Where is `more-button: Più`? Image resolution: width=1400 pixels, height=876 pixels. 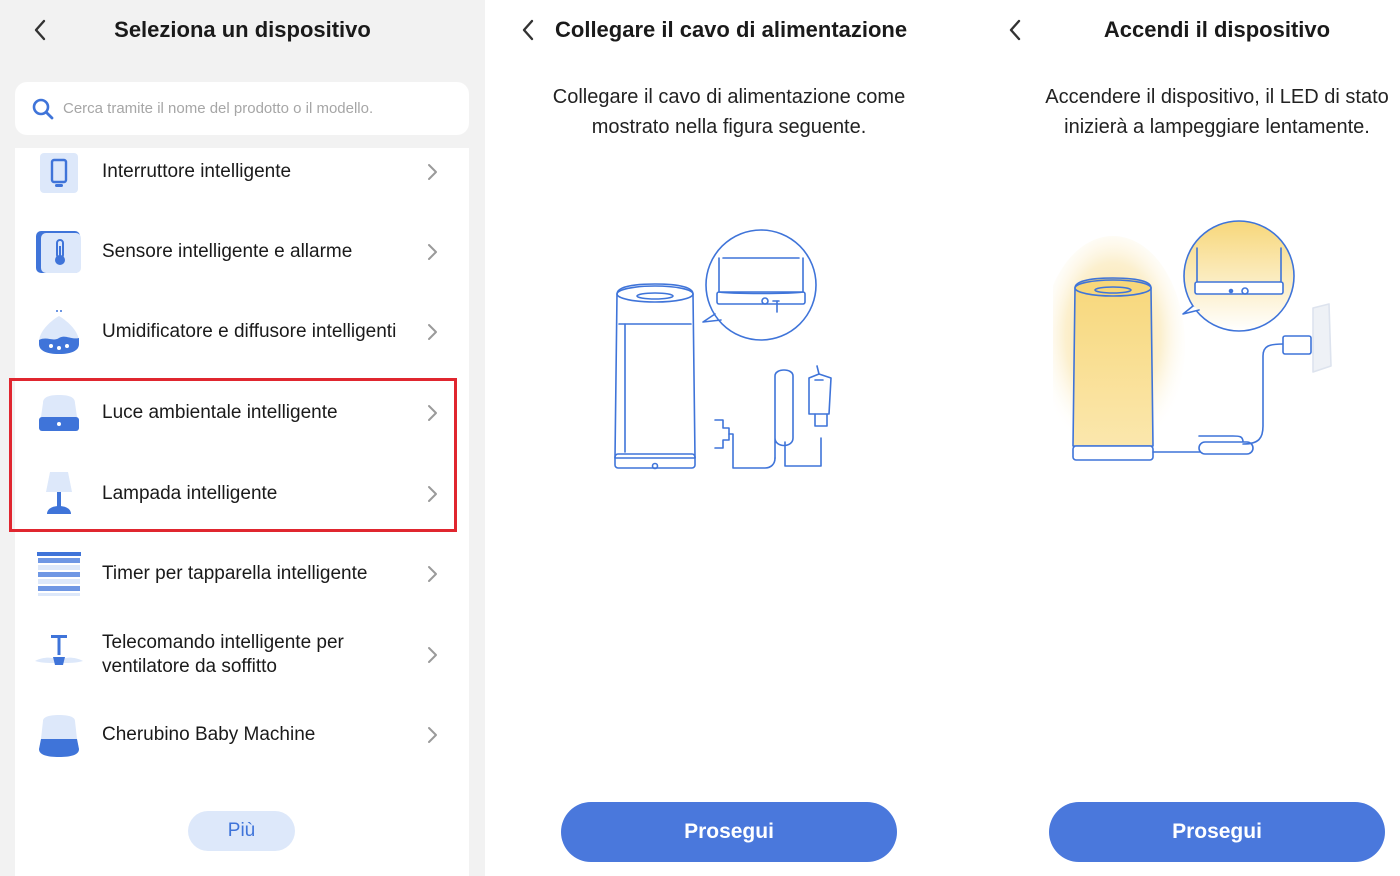
more-button: Più is located at coordinates (241, 831).